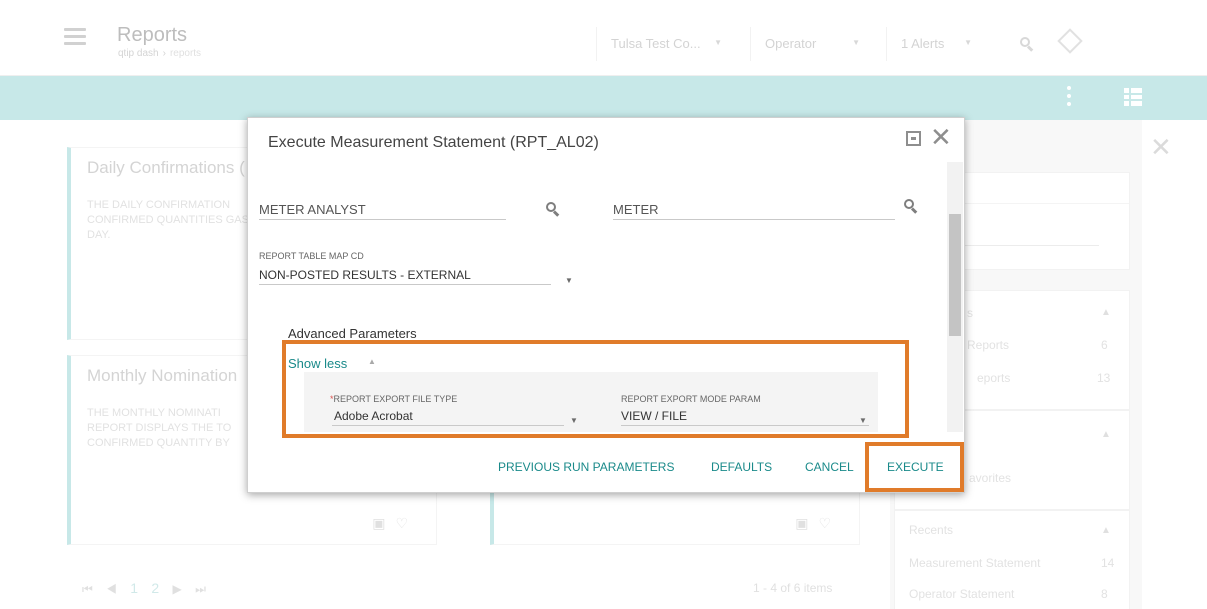 The height and width of the screenshot is (609, 1207). I want to click on meter-input: METER, so click(754, 211).